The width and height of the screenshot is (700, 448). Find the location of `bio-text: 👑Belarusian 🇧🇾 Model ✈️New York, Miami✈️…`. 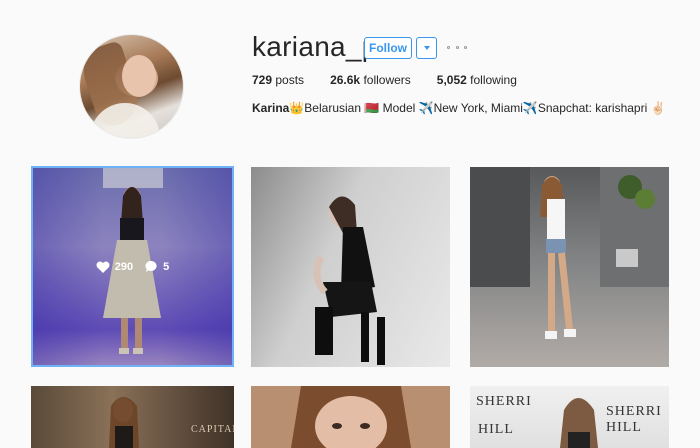

bio-text: 👑Belarusian 🇧🇾 Model ✈️New York, Miami✈️… is located at coordinates (477, 108).